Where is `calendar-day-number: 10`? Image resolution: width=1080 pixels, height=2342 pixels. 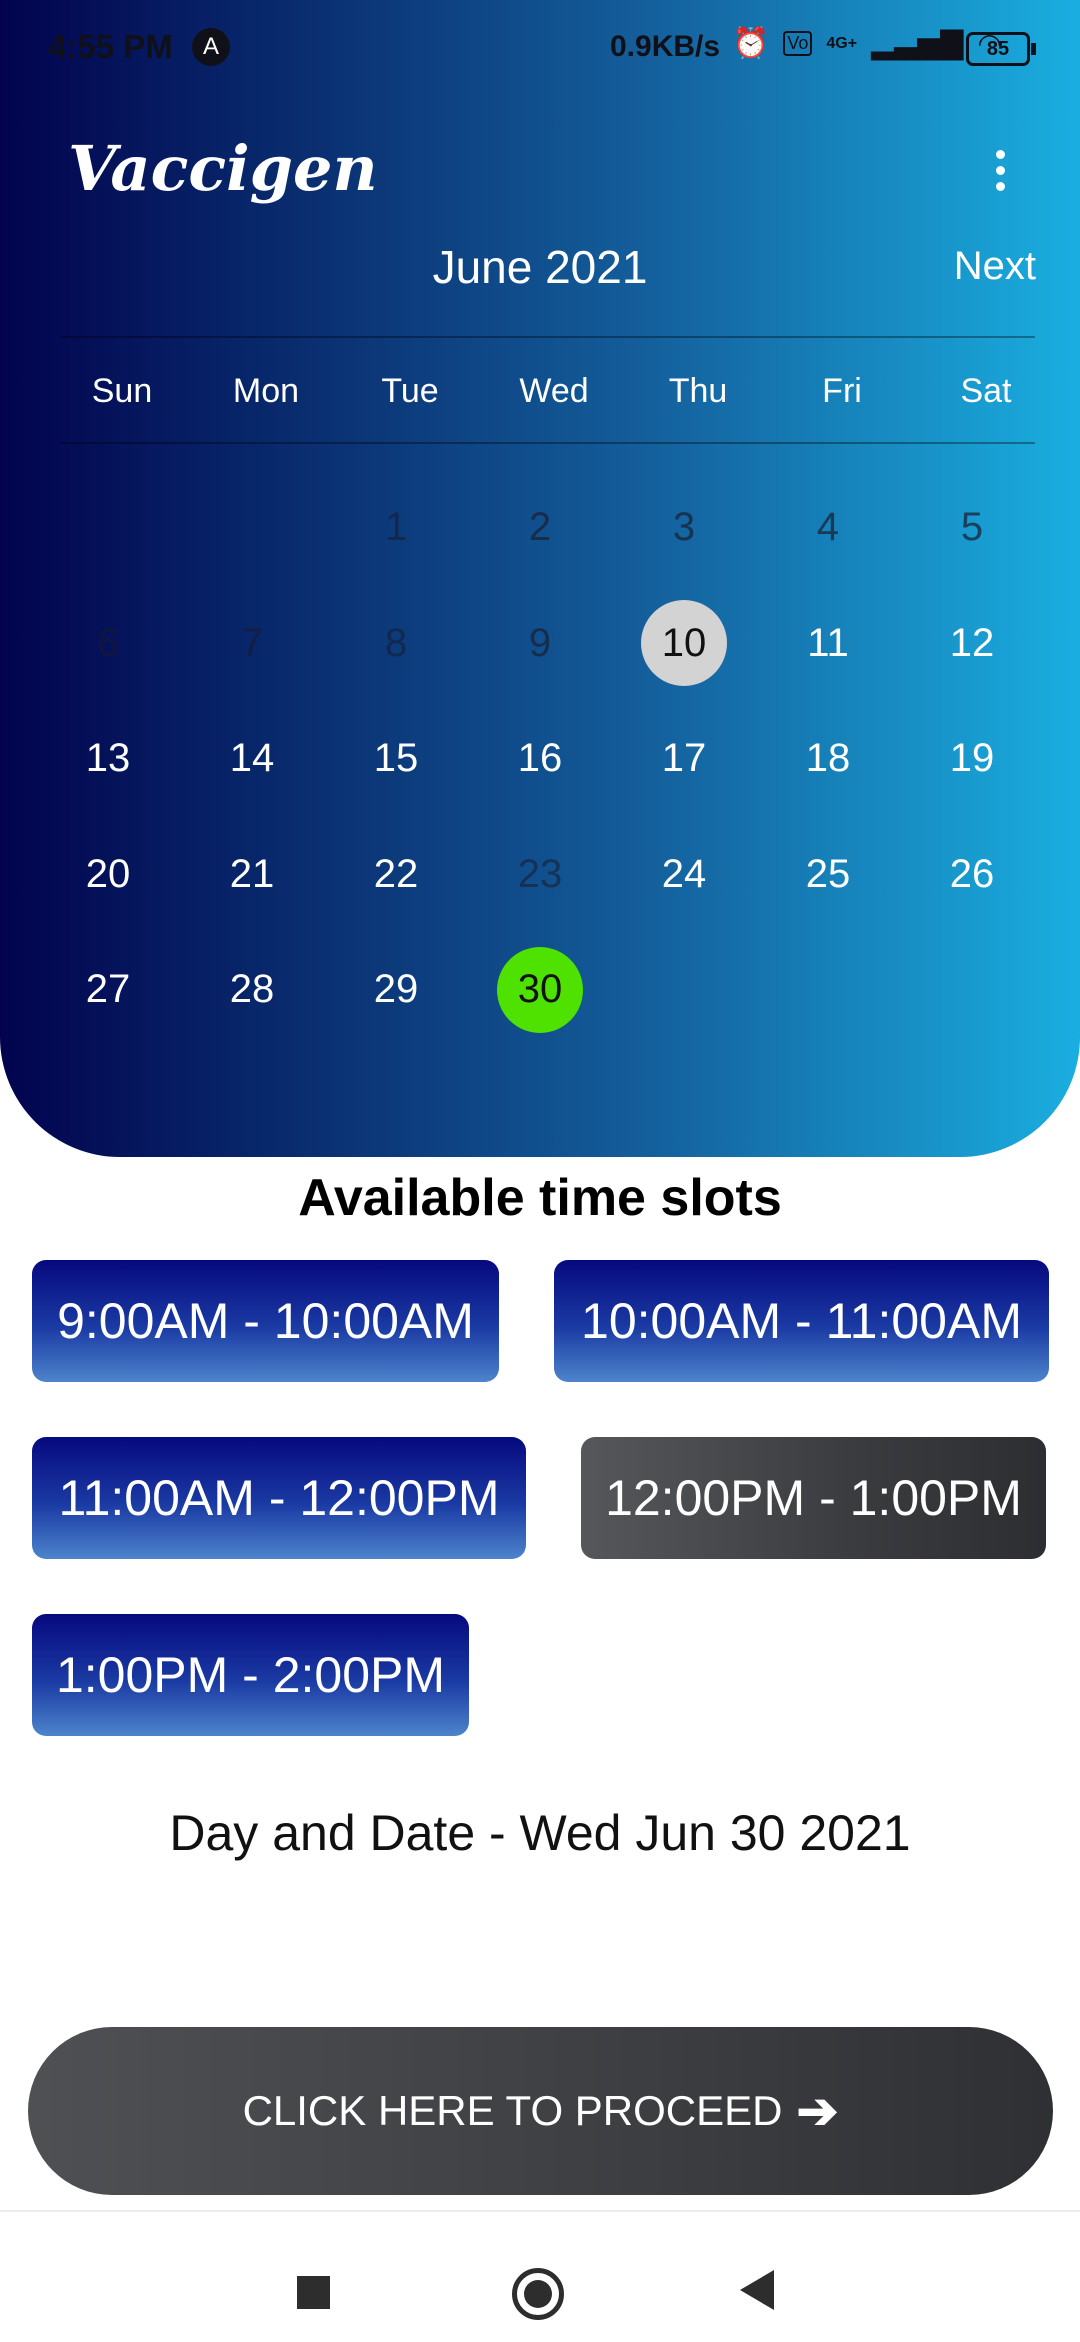 calendar-day-number: 10 is located at coordinates (684, 643).